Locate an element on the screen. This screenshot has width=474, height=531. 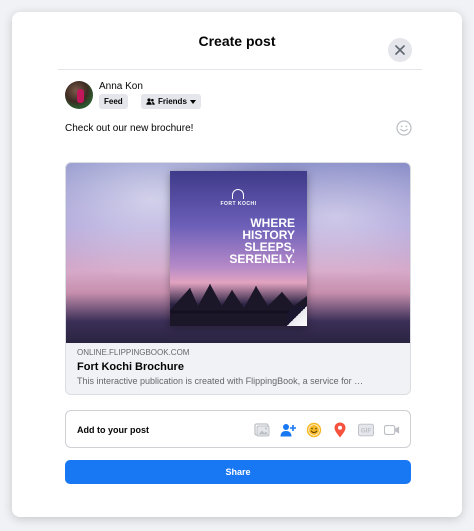
gif-icon: GIF is located at coordinates (366, 430).